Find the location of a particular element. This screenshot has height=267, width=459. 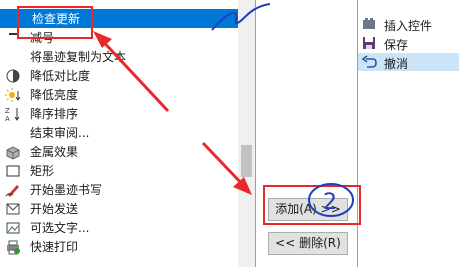

list-item-sort-descending: ZA 降序排序 is located at coordinates (119, 113).